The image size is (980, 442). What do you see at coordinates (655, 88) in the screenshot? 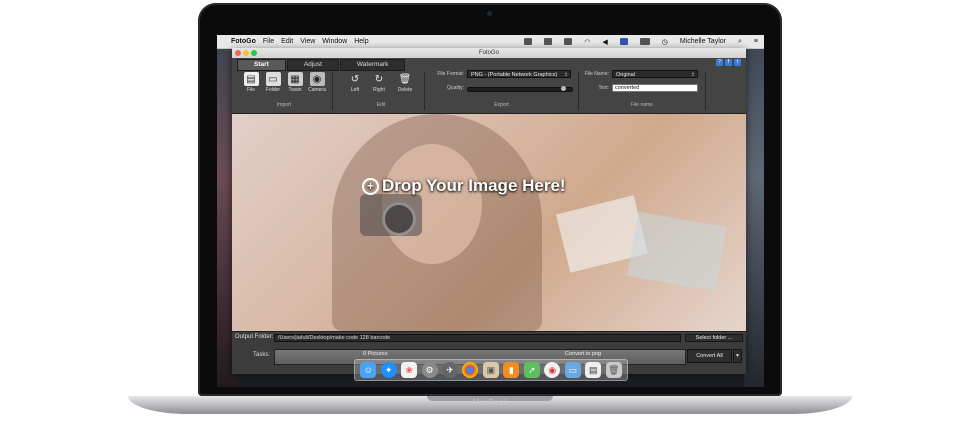
I see `filename-text-input: converted` at bounding box center [655, 88].